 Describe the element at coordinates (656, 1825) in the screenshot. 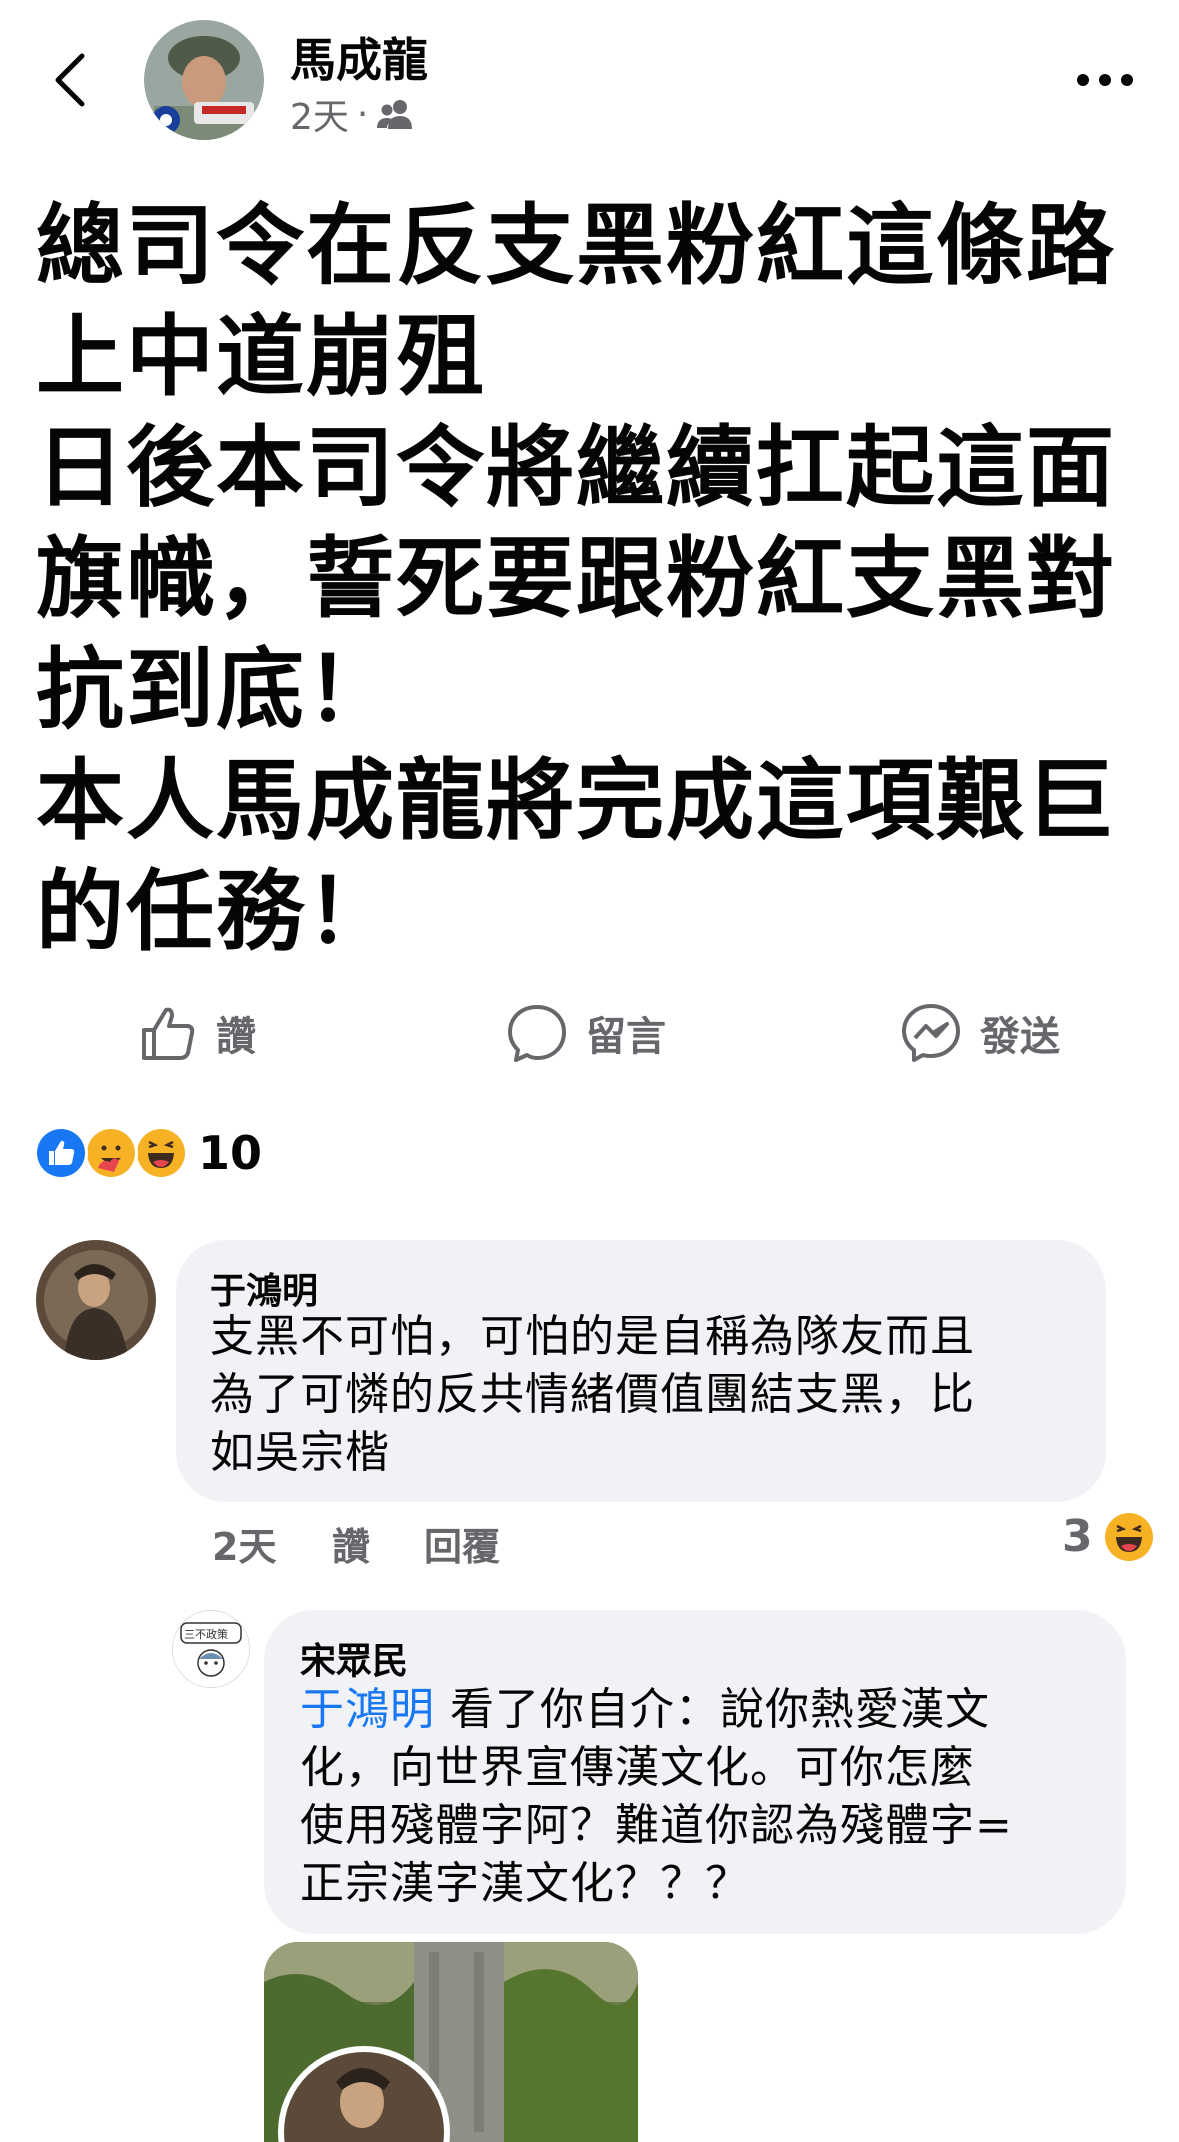

I see `reply-line: 使用殘體字阿？難道你認為殘體字=` at that location.